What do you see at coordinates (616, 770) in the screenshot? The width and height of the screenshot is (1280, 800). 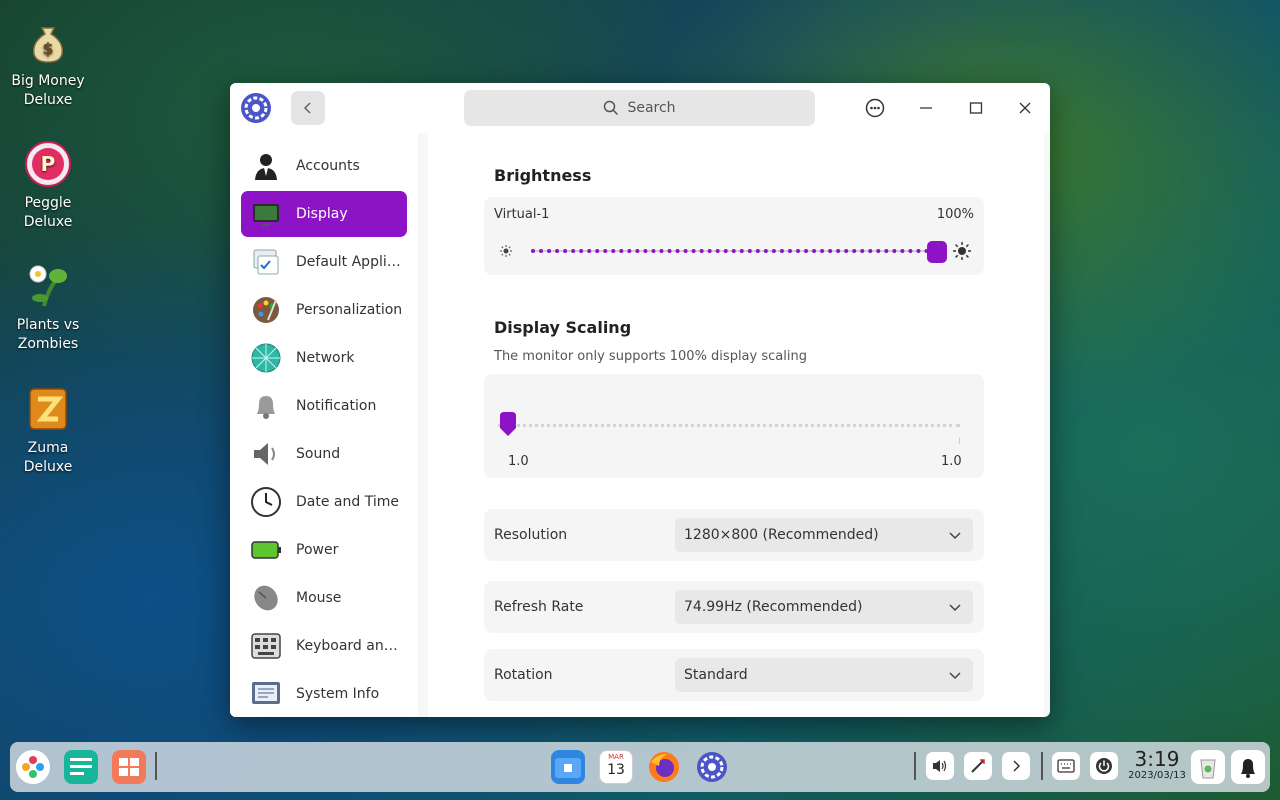 I see `calendar-day: 13` at bounding box center [616, 770].